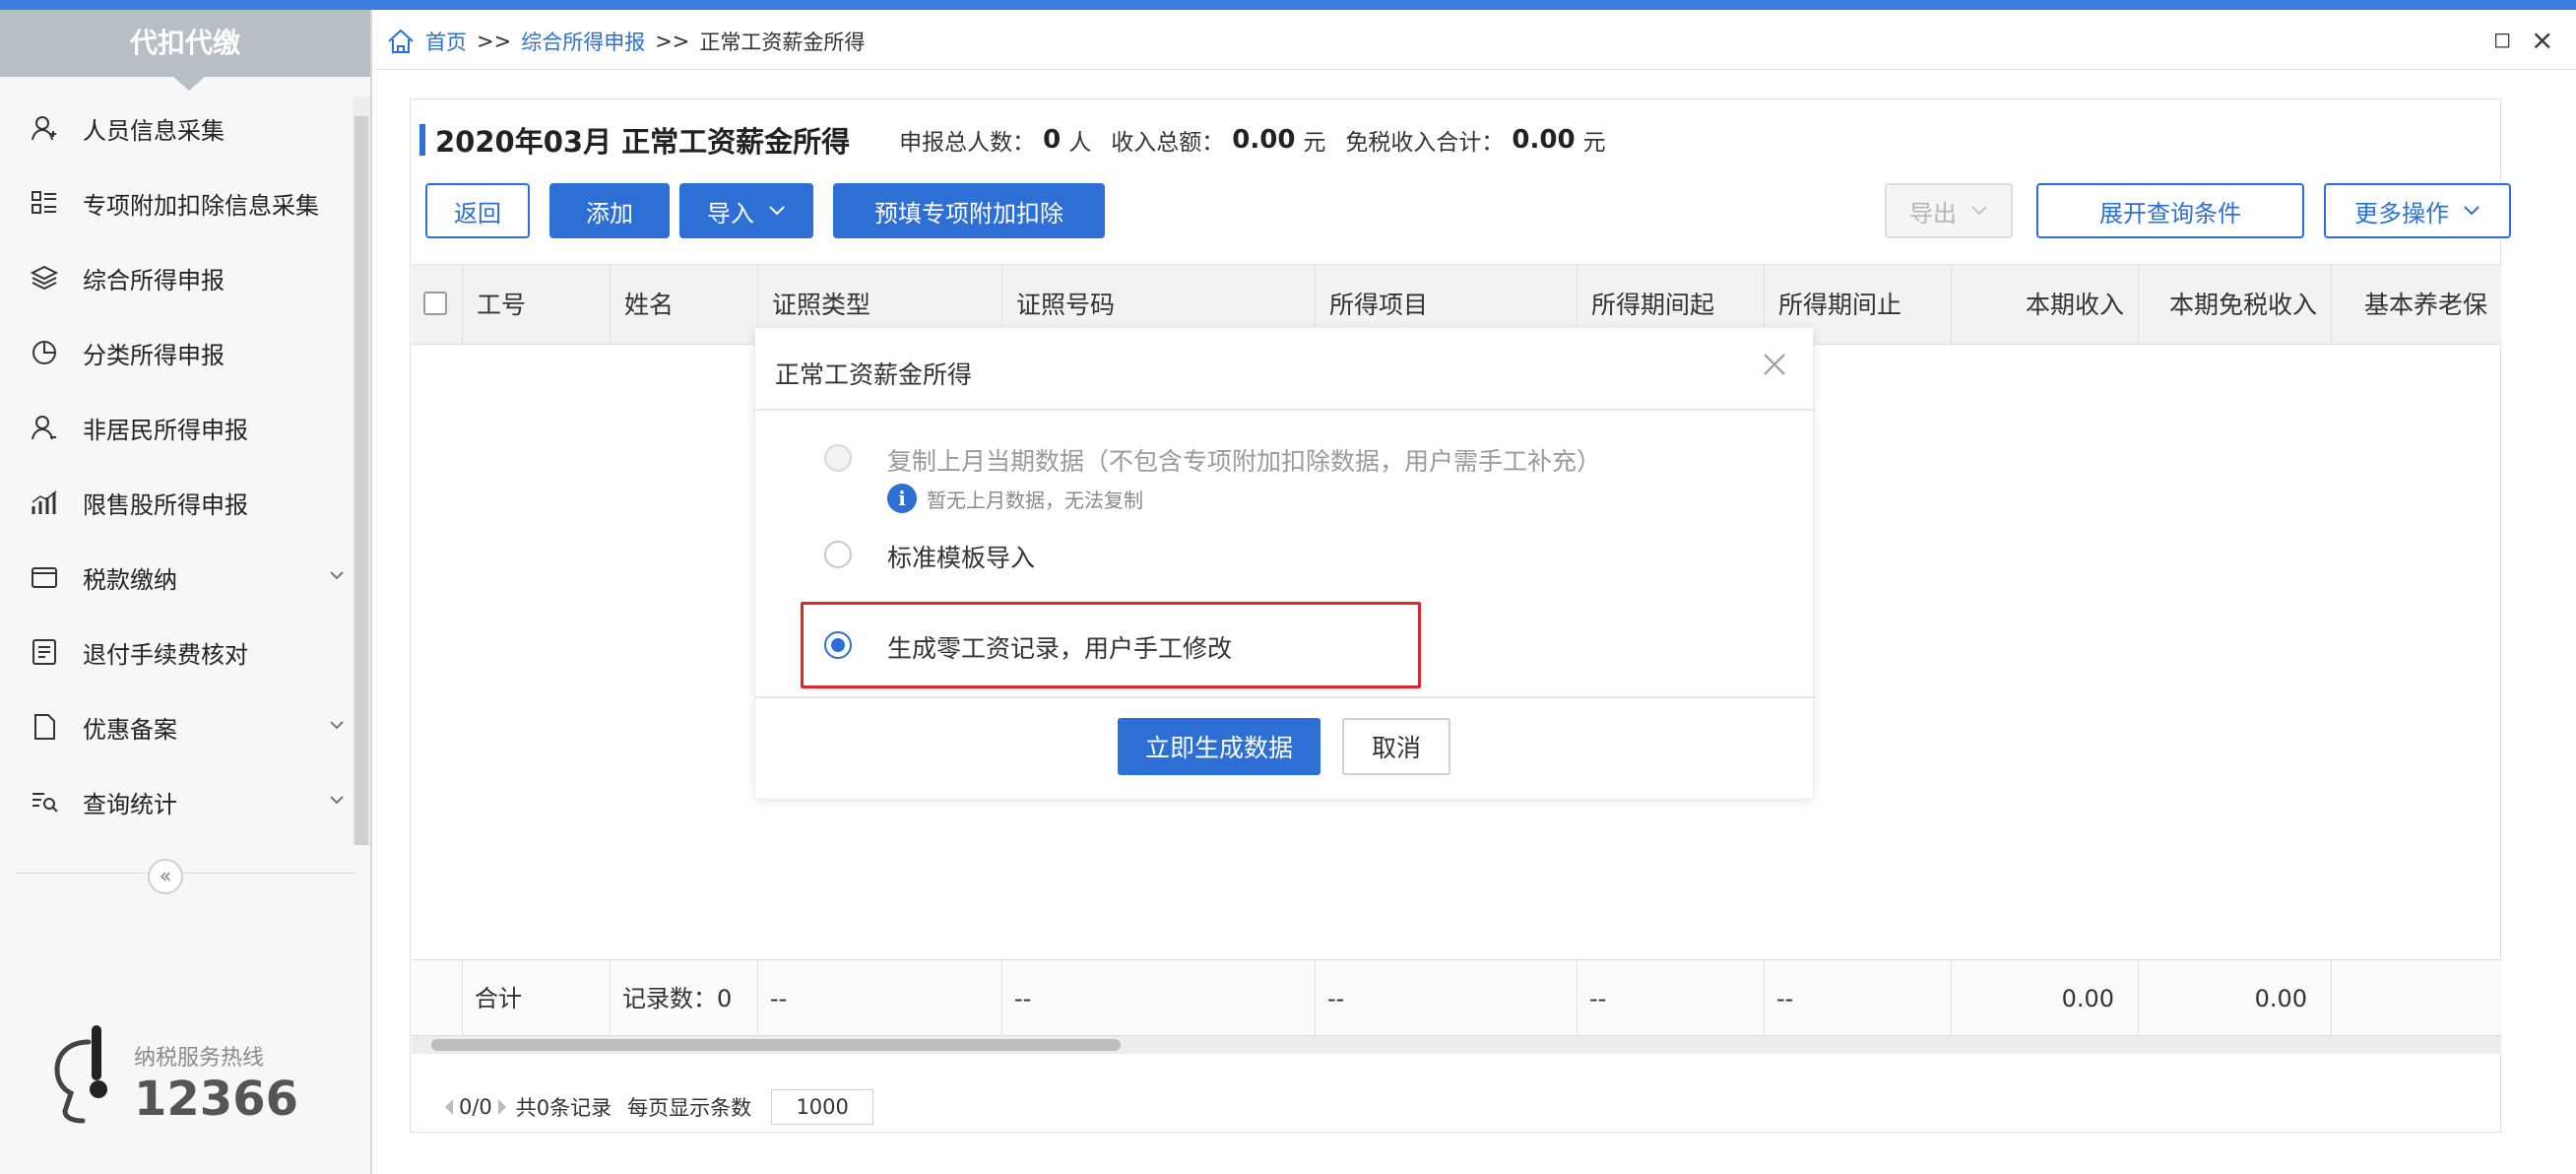  Describe the element at coordinates (838, 458) in the screenshot. I see `radio-copy-last-month` at that location.